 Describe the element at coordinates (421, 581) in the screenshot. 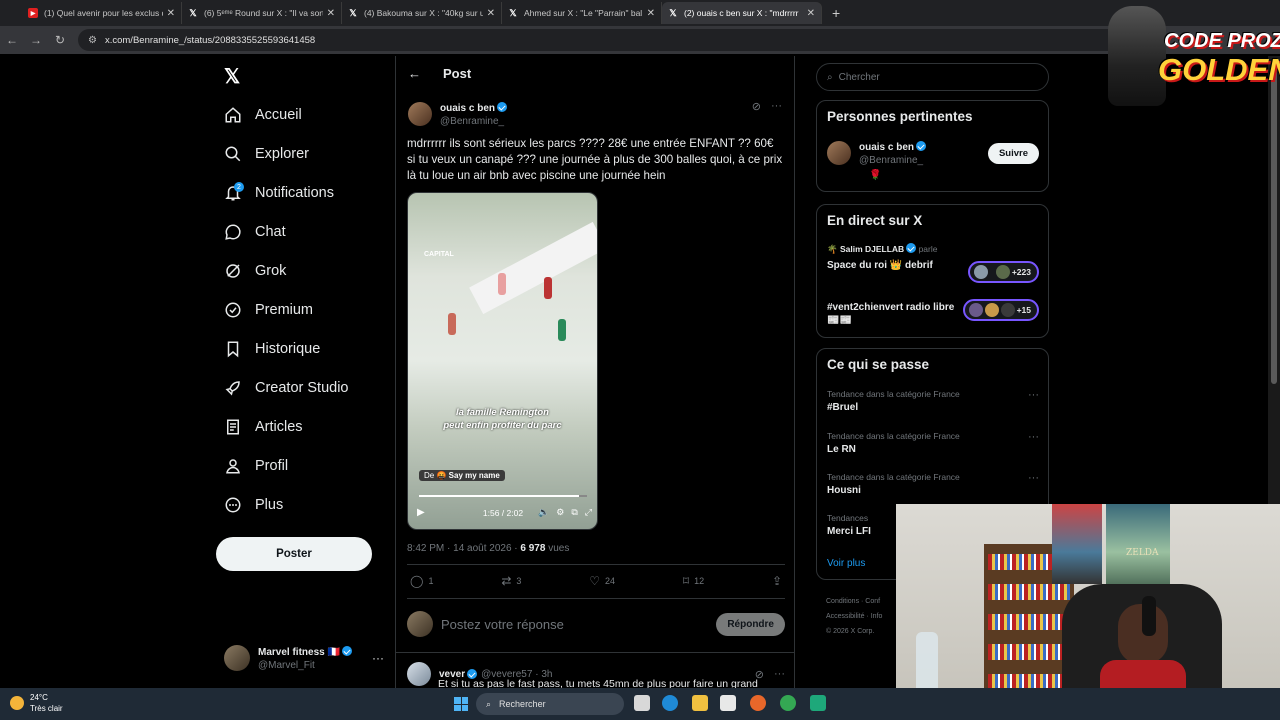

I see `reply-button: ◯ 1` at that location.